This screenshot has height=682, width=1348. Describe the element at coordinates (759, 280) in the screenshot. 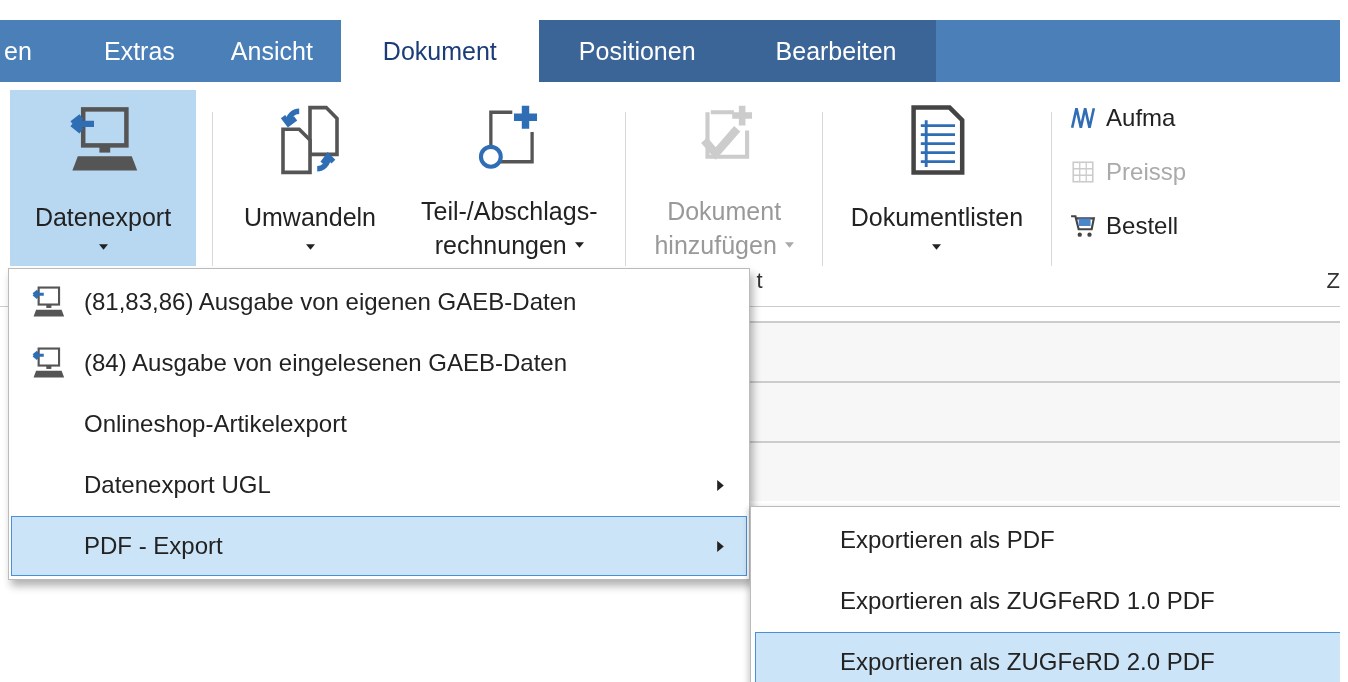

I see `group-label: t` at that location.